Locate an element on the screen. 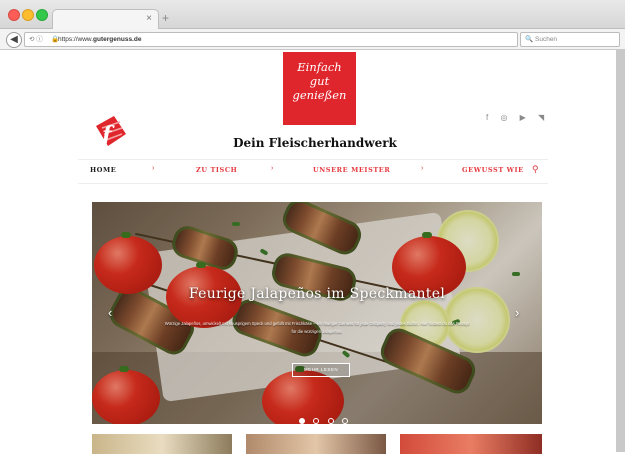 This screenshot has width=625, height=454. search-placeholder: Suchen is located at coordinates (546, 39).